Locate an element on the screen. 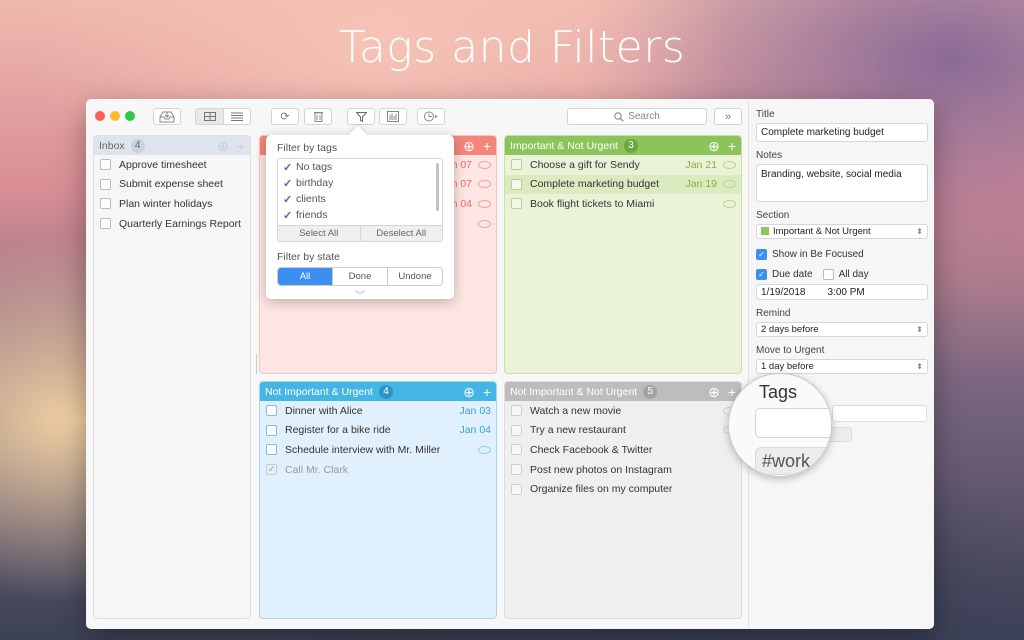 The width and height of the screenshot is (1024, 640). section-color-swatch is located at coordinates (765, 231).